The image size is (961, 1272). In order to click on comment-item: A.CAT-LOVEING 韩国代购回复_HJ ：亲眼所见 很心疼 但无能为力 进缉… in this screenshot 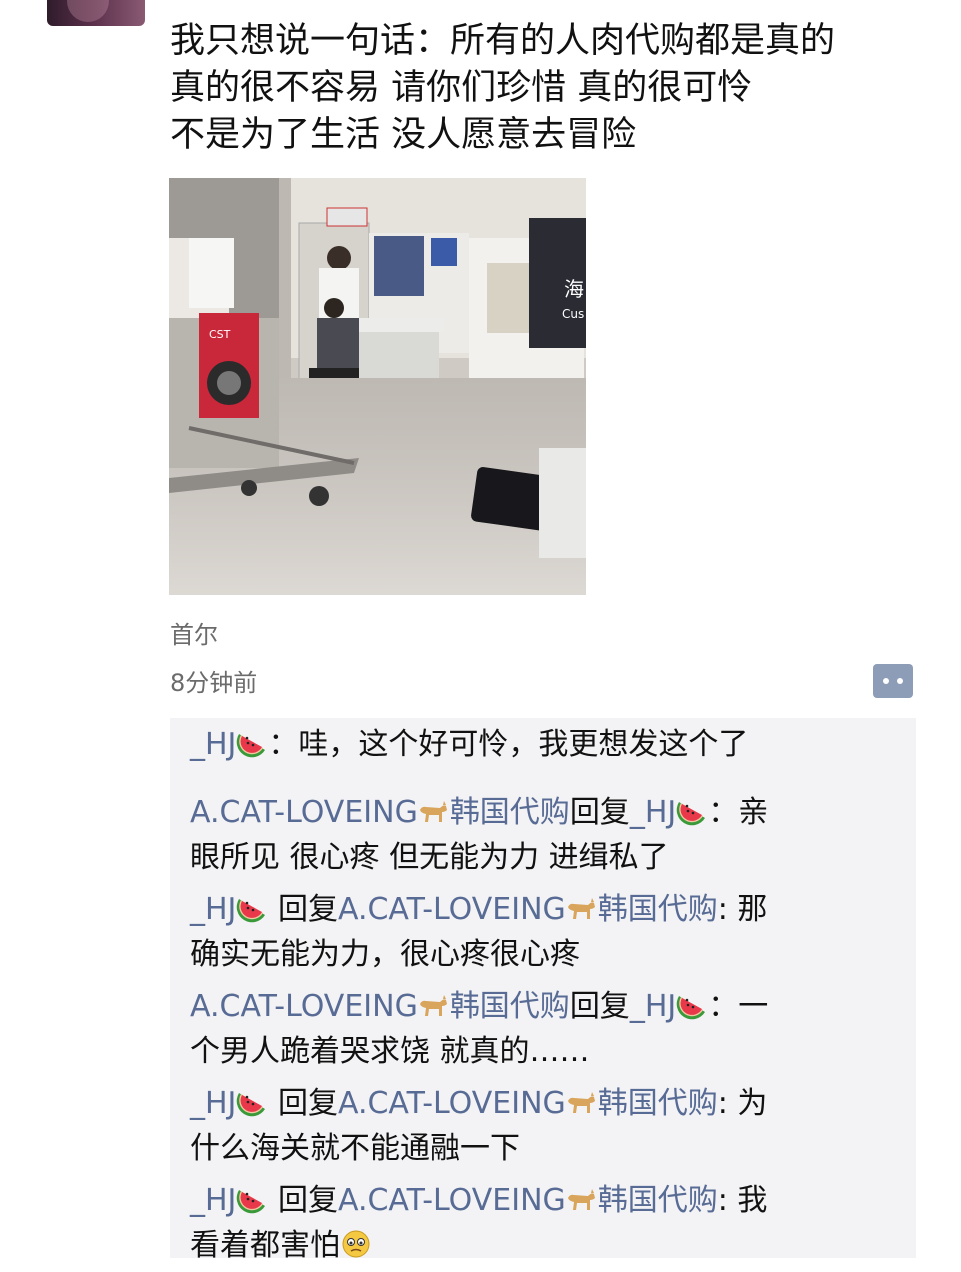, I will do `click(540, 835)`.